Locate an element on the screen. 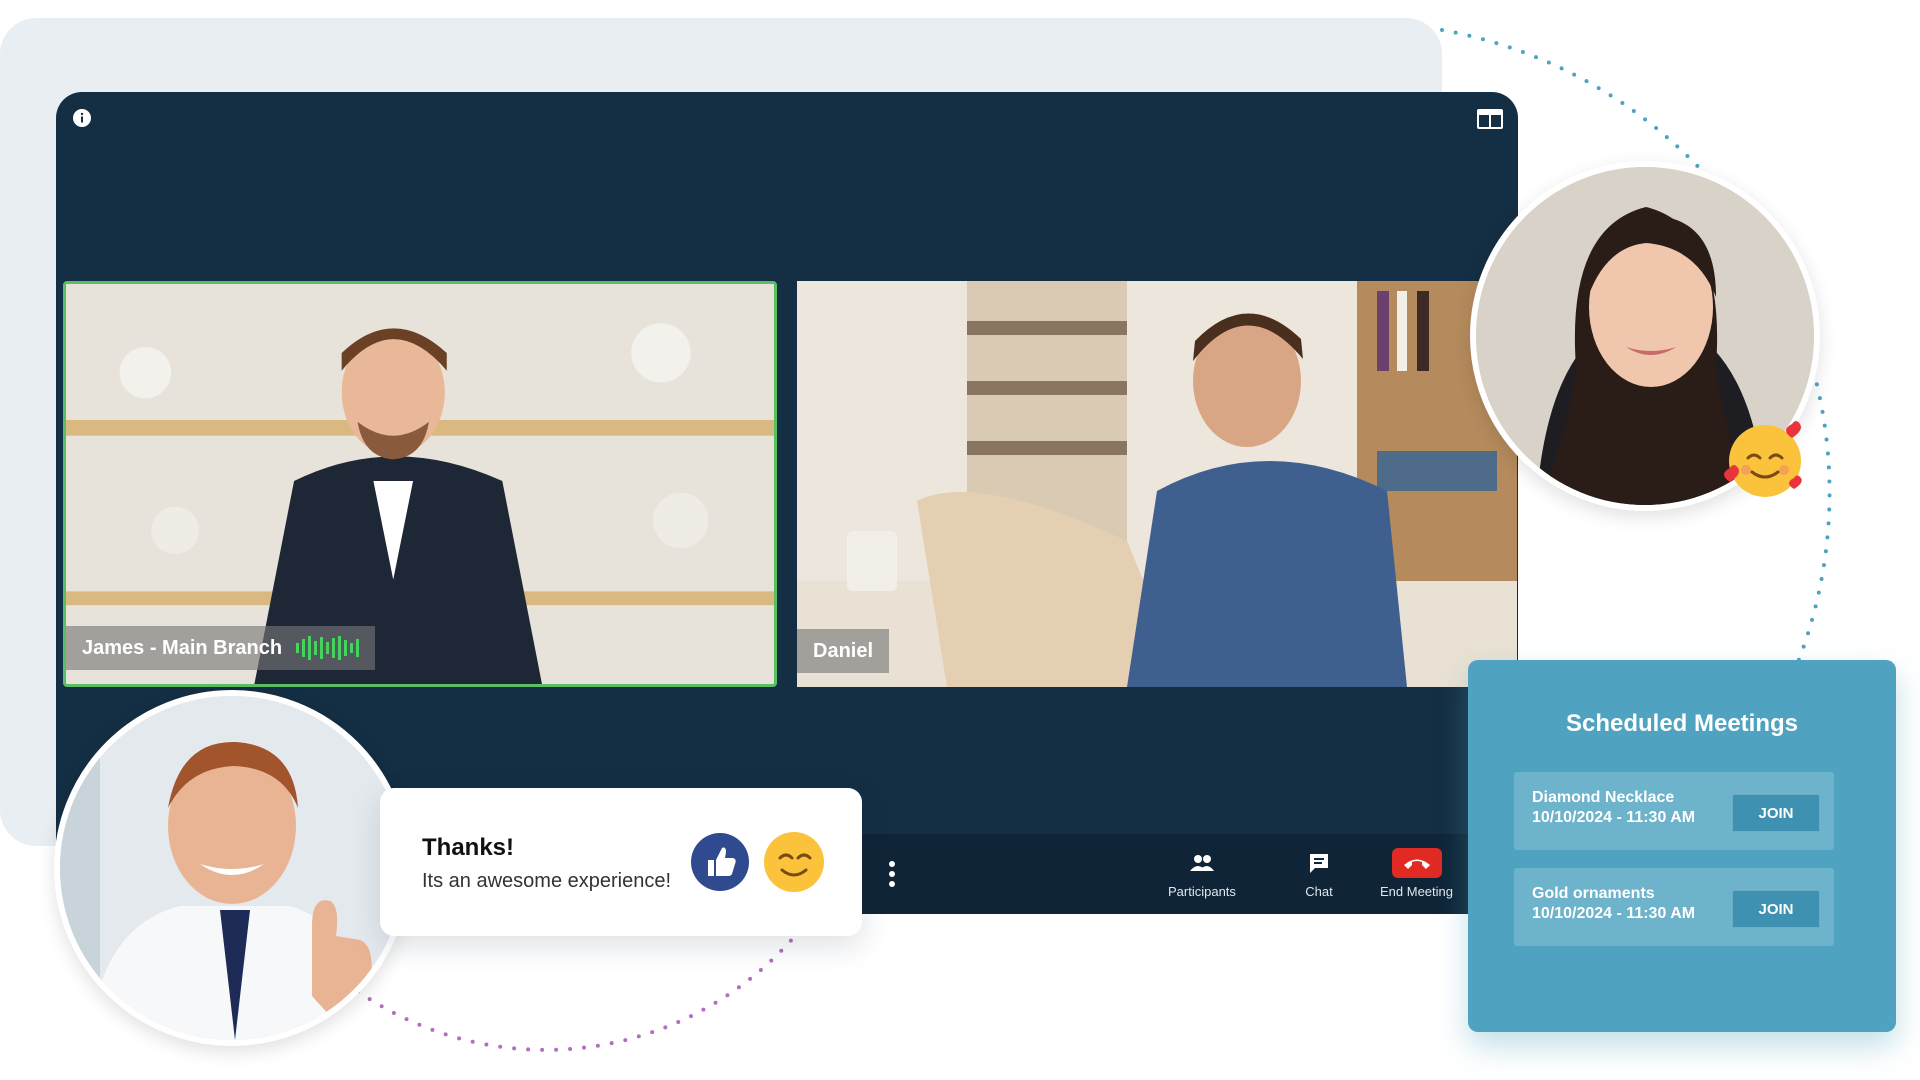 This screenshot has width=1920, height=1080. end-meeting-button: End Meeting is located at coordinates (1416, 873).